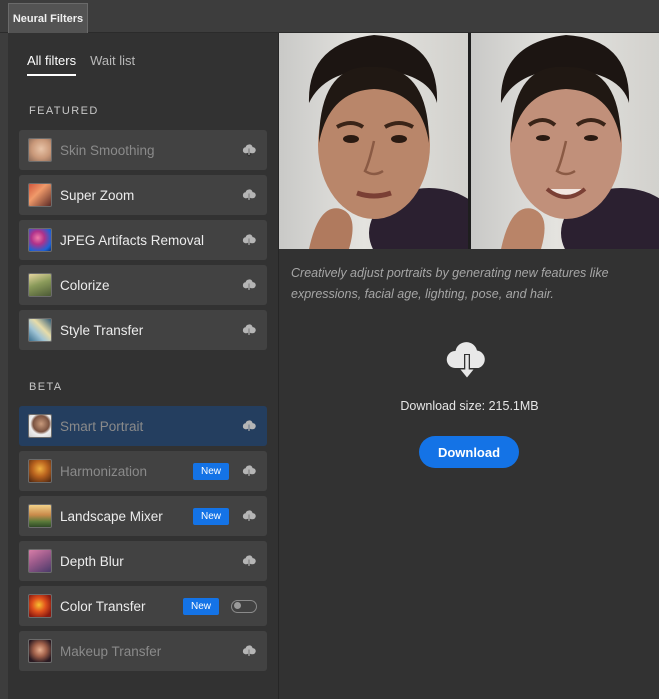  Describe the element at coordinates (103, 606) in the screenshot. I see `filter-label: Color Transfer` at that location.